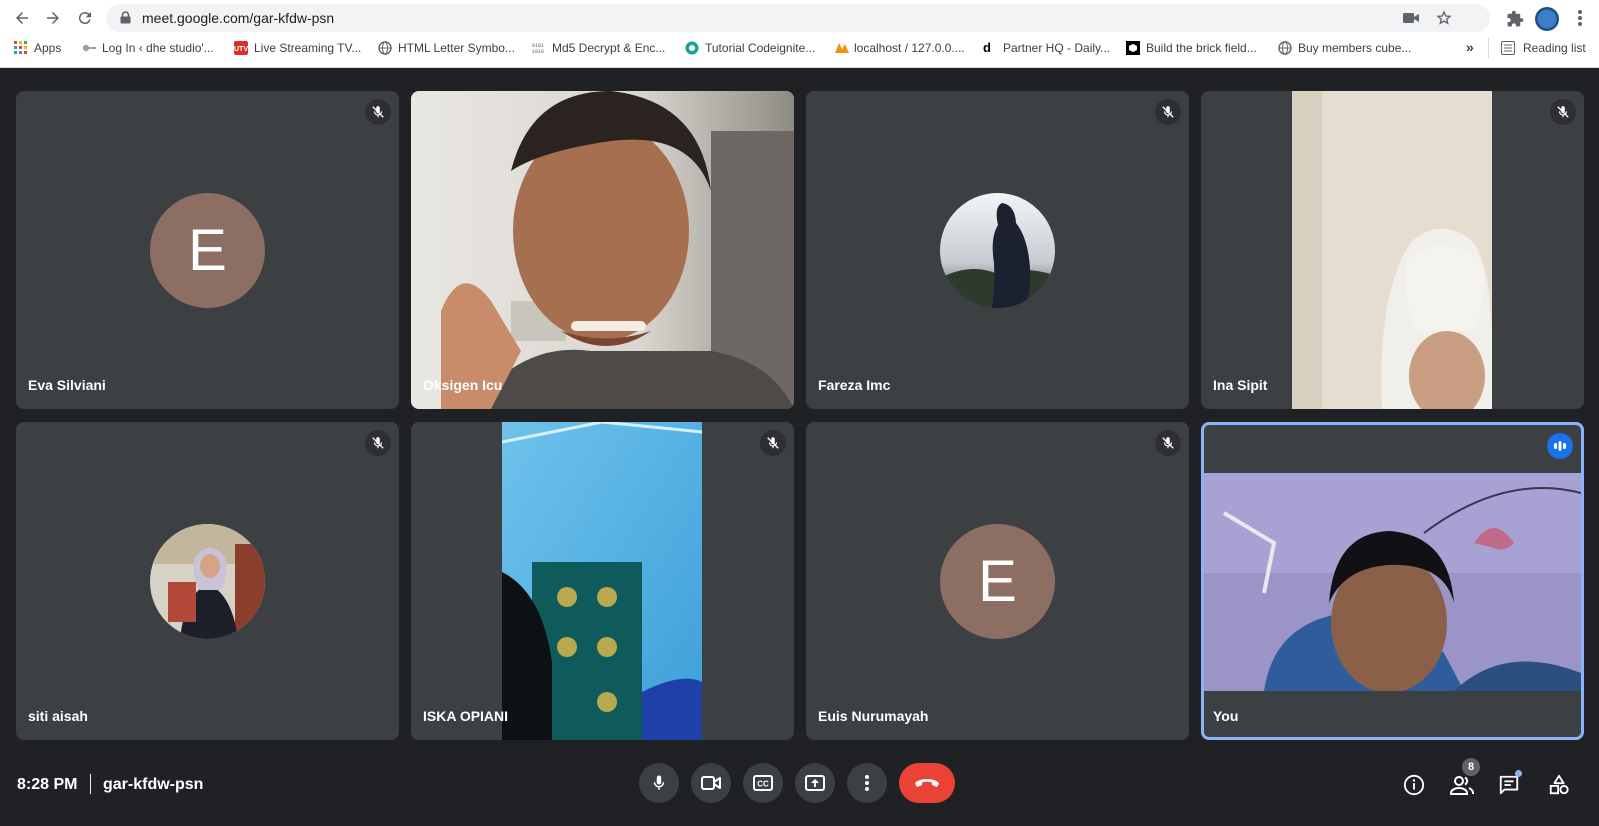 The image size is (1599, 826). Describe the element at coordinates (1559, 785) in the screenshot. I see `activities-icon` at that location.